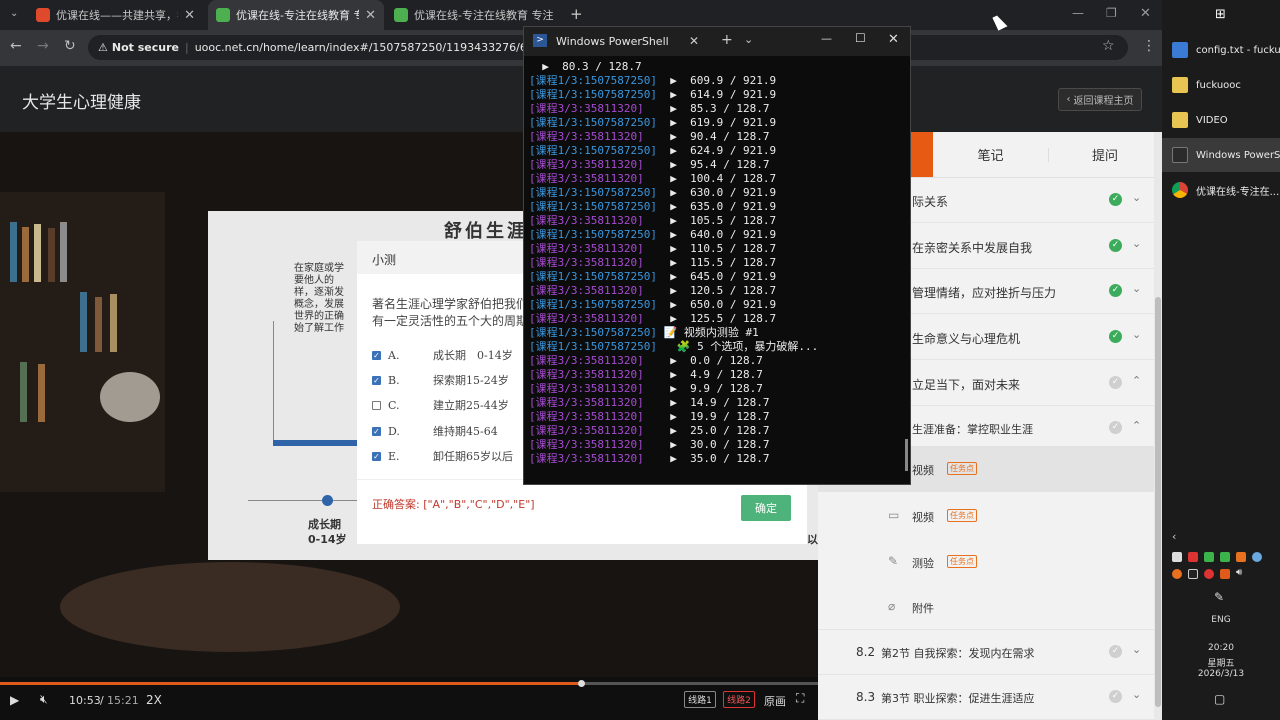  Describe the element at coordinates (14, 700) in the screenshot. I see `play-icon: ▶` at that location.